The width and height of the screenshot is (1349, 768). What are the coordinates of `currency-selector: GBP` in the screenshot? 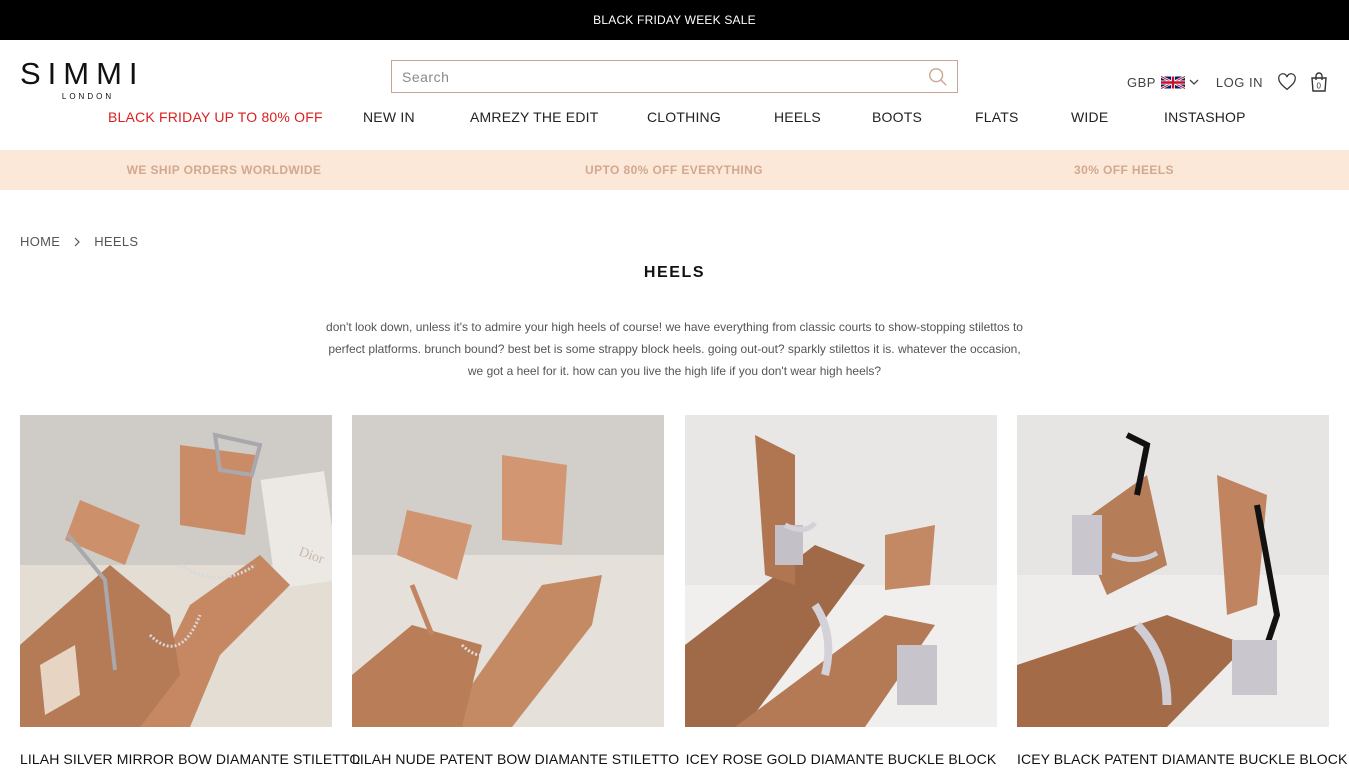 It's located at (1163, 82).